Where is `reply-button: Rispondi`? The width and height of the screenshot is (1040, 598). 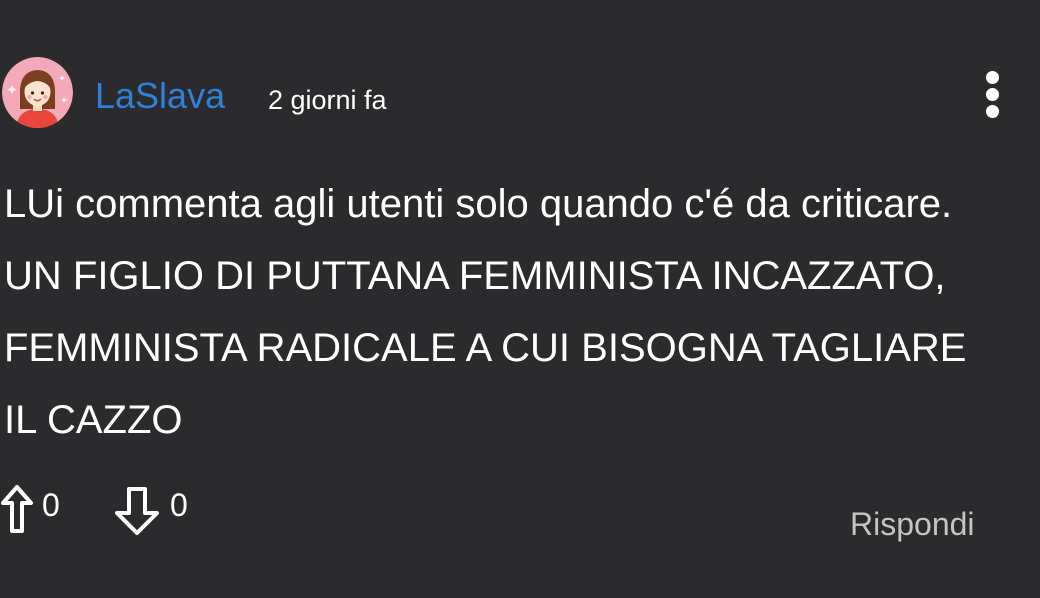
reply-button: Rispondi is located at coordinates (912, 524).